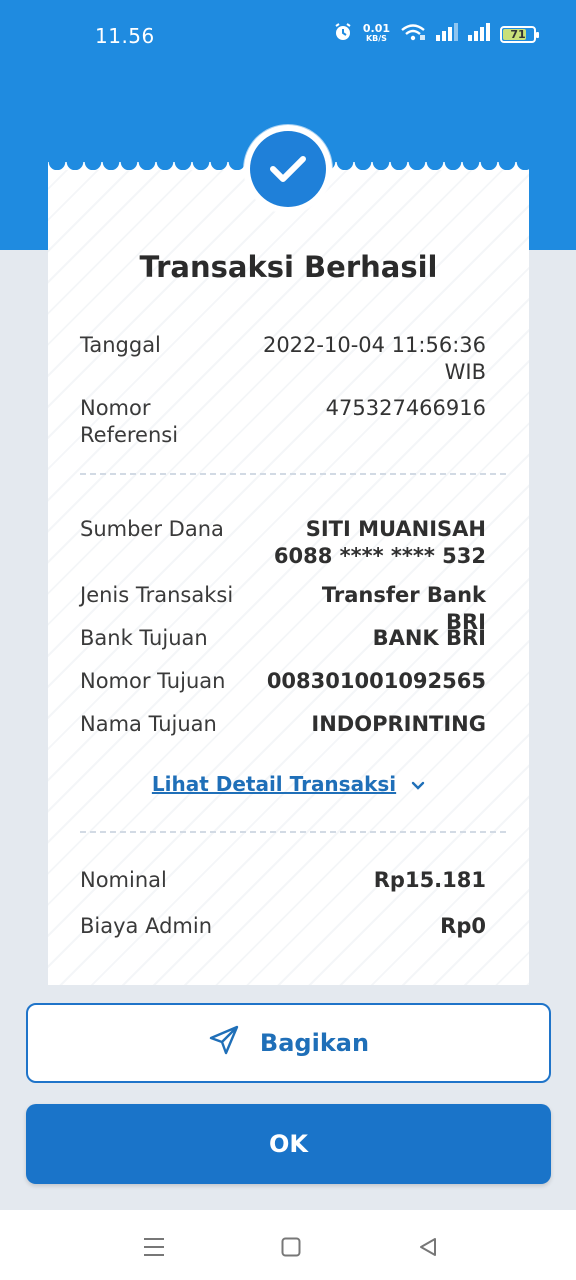 Image resolution: width=576 pixels, height=1280 pixels. I want to click on page-title: Transaksi Berhasil, so click(288, 267).